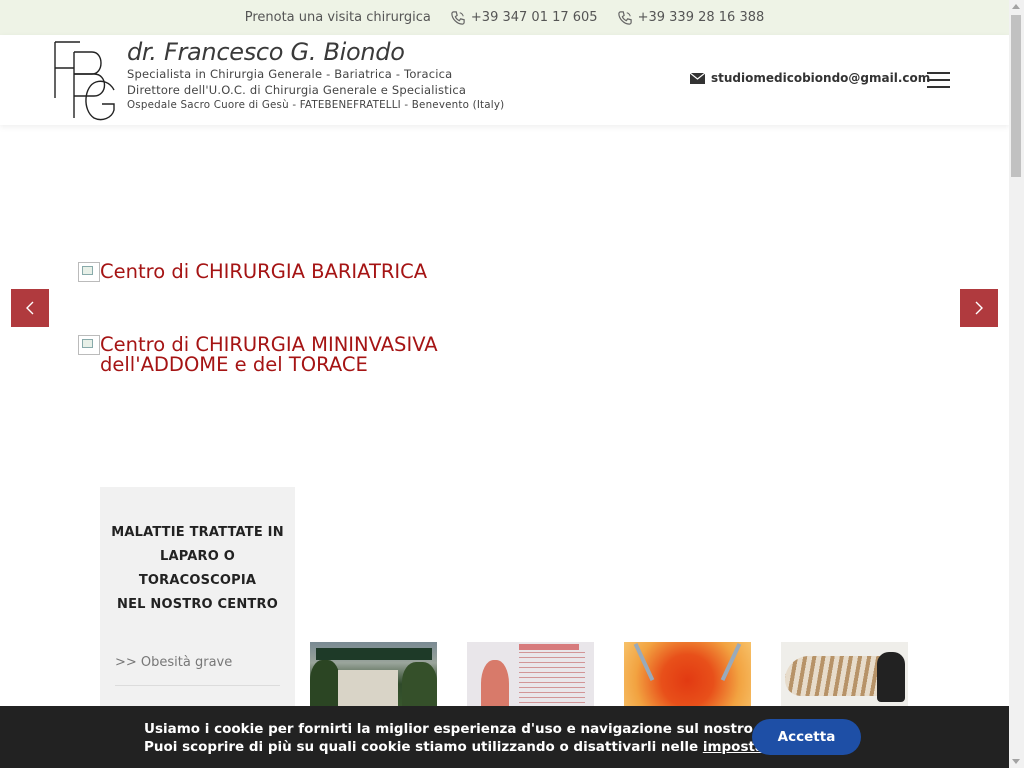 This screenshot has height=768, width=1024. I want to click on laparoscopy-thumbnail, so click(687, 677).